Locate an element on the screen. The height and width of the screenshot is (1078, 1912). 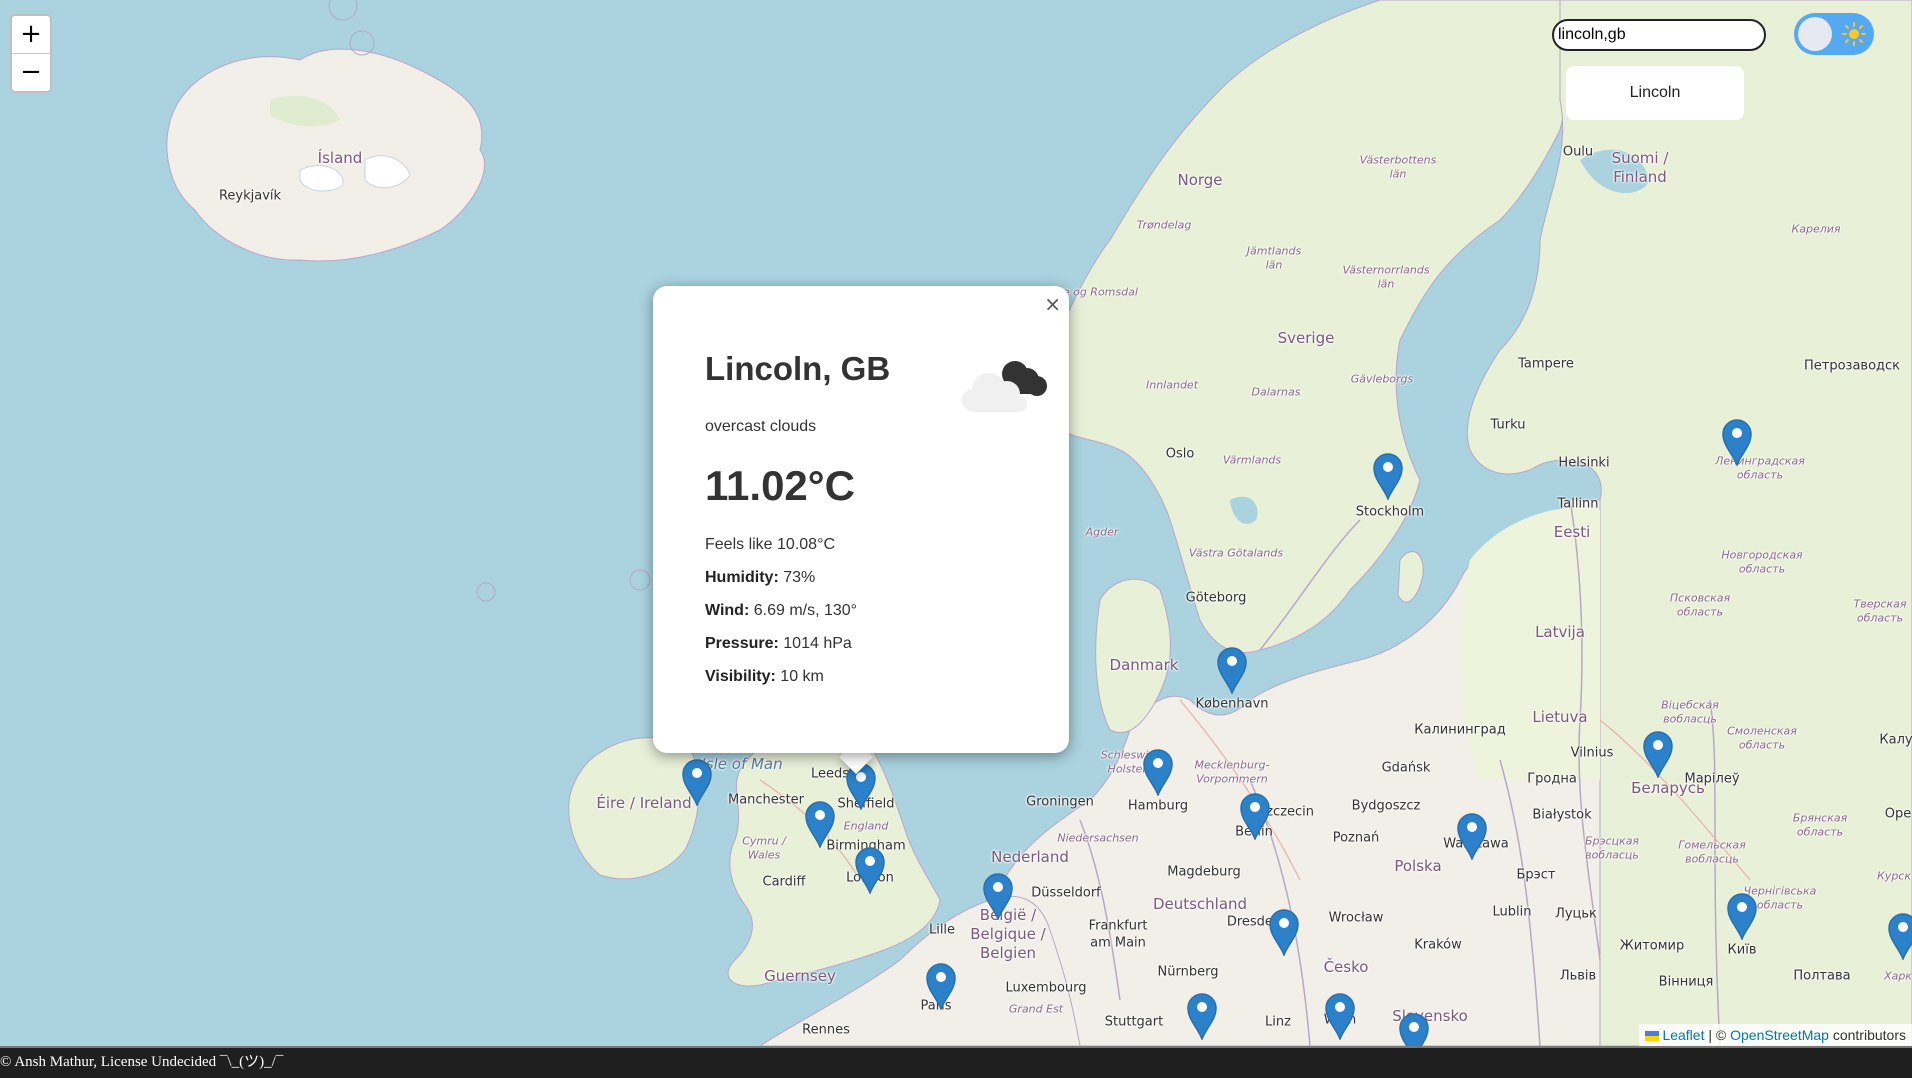
humidity-value: 73% is located at coordinates (799, 577).